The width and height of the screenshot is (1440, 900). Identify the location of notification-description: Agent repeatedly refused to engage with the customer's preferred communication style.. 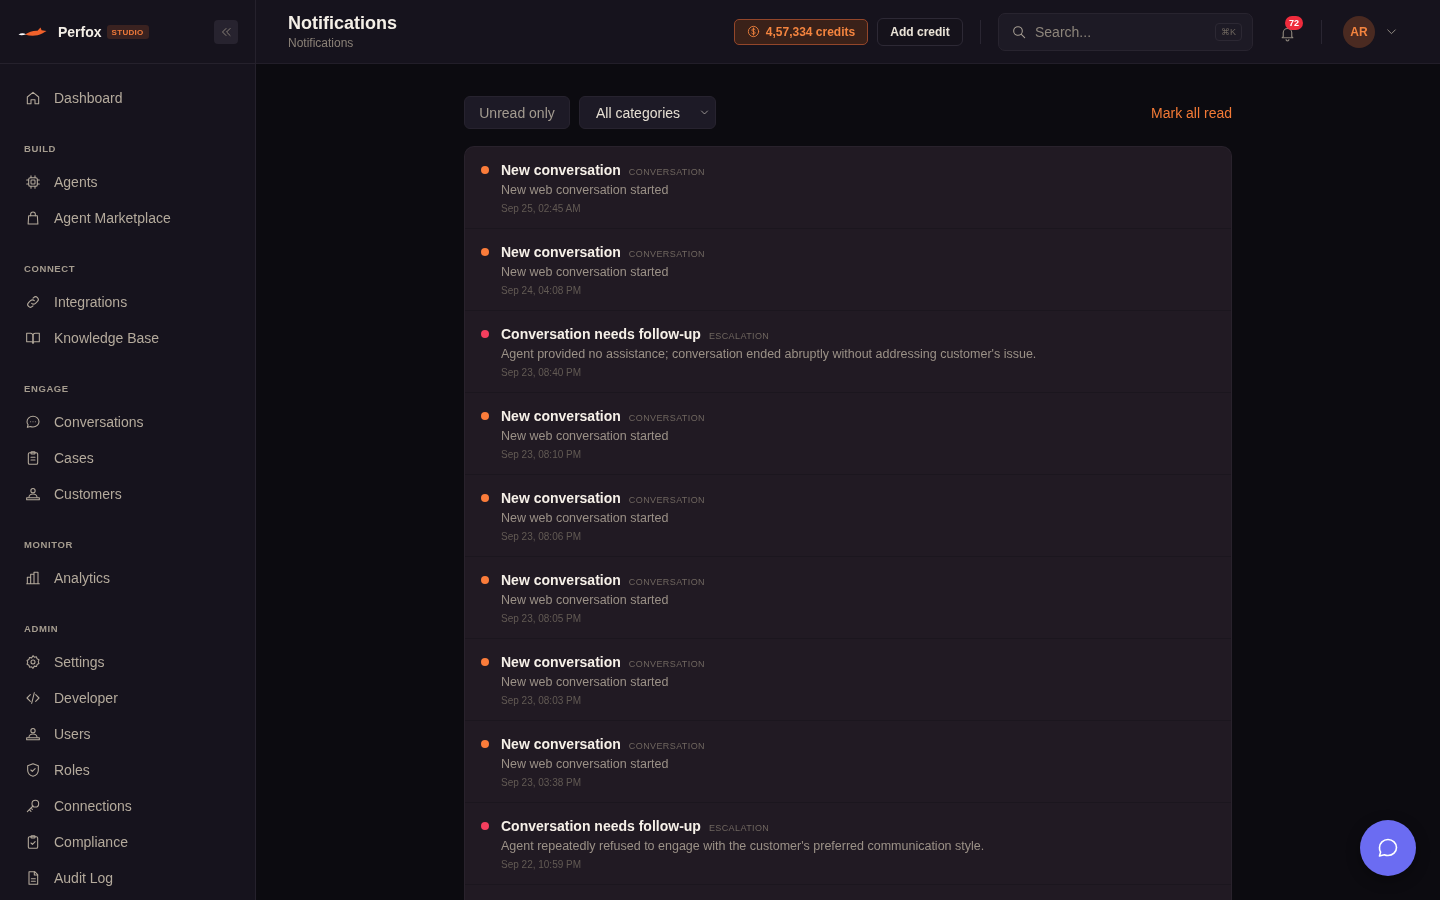
(743, 846).